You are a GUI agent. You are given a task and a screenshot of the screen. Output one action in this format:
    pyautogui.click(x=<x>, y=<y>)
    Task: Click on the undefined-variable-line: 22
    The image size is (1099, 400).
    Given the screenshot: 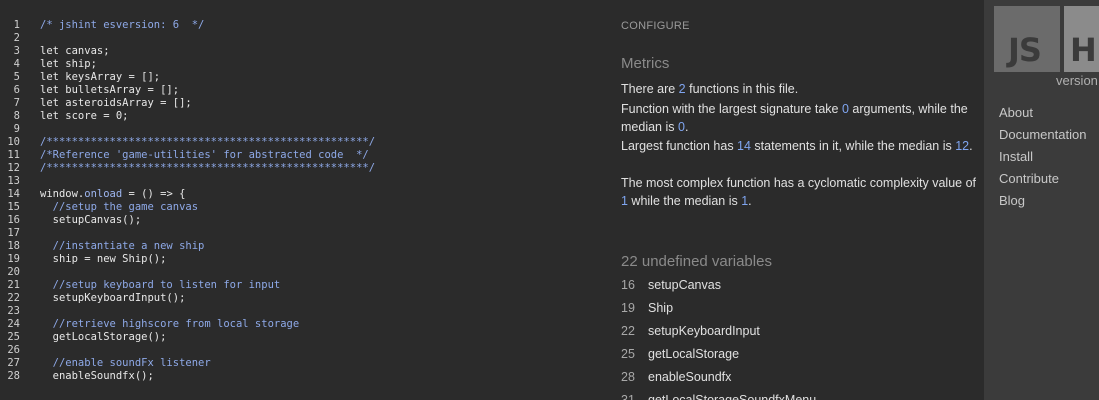 What is the action you would take?
    pyautogui.click(x=628, y=331)
    